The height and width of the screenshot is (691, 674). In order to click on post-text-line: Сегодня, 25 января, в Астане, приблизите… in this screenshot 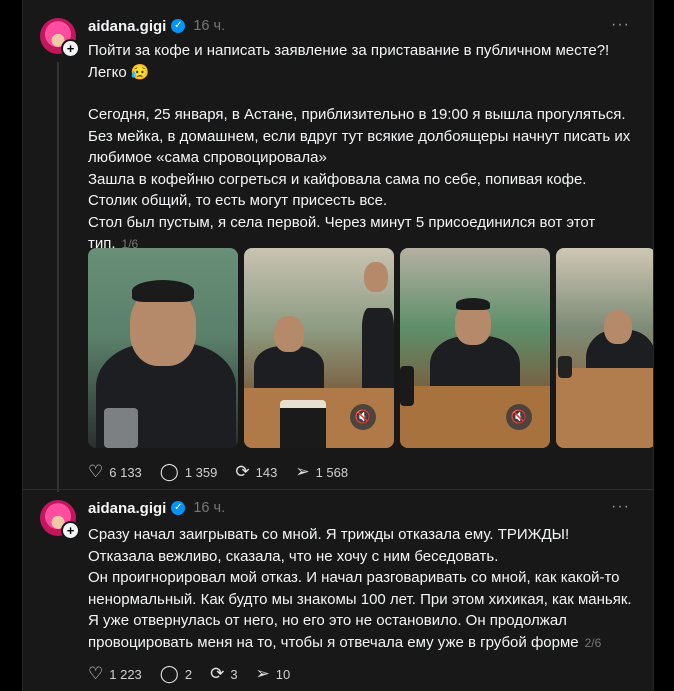, I will do `click(357, 114)`.